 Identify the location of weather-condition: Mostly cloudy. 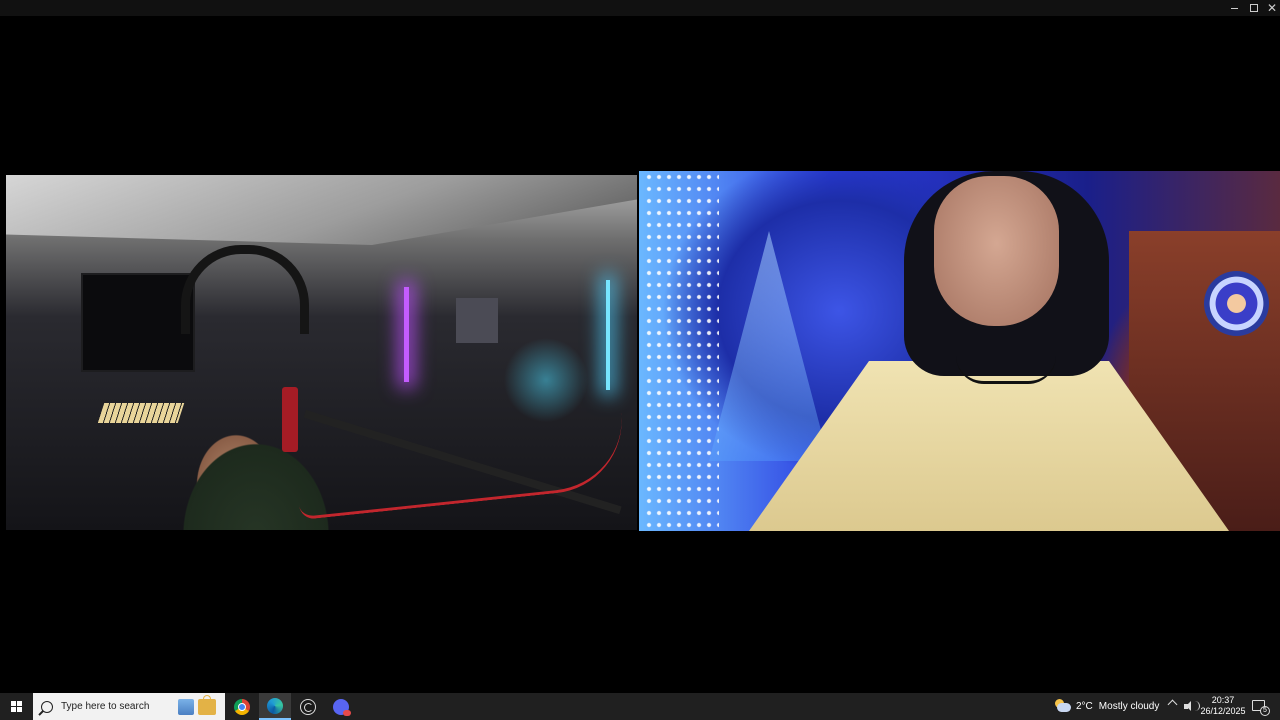
(1129, 706).